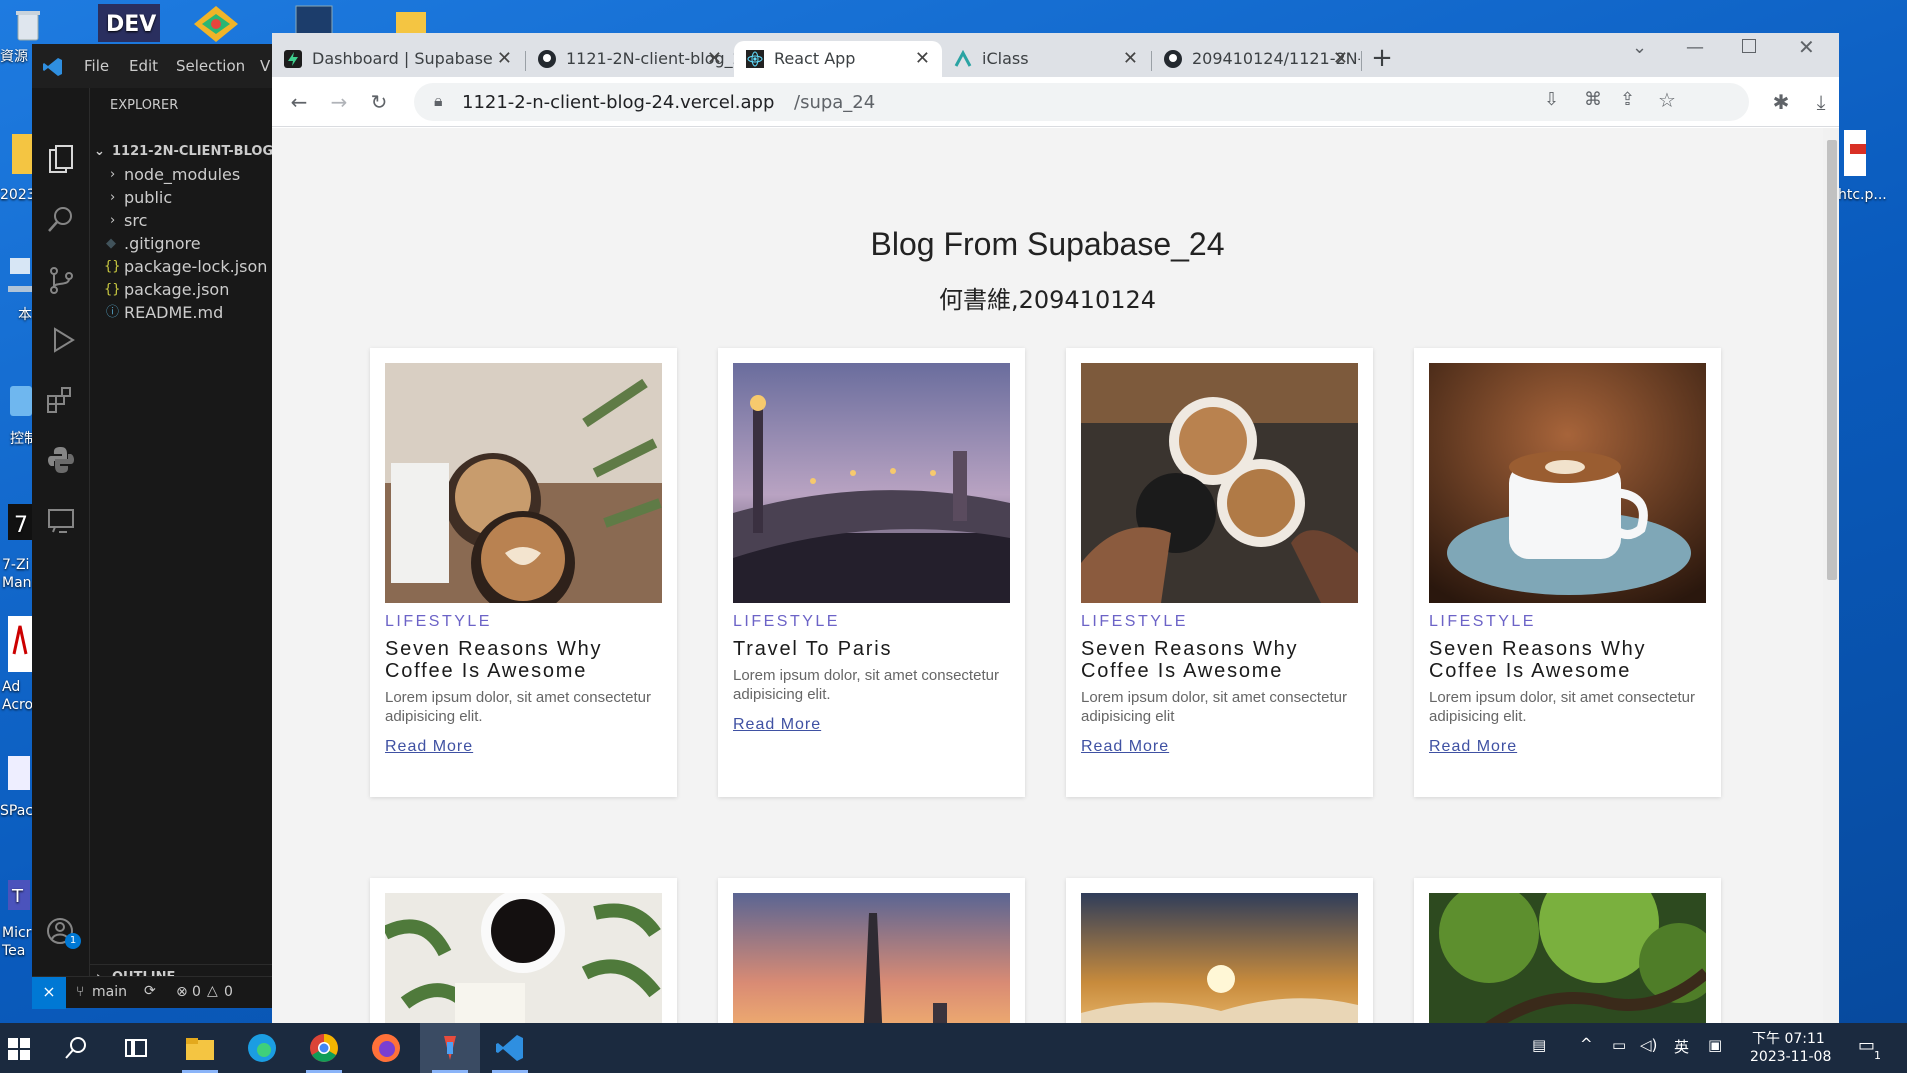 The height and width of the screenshot is (1073, 1907). I want to click on maximize-button, so click(1749, 46).